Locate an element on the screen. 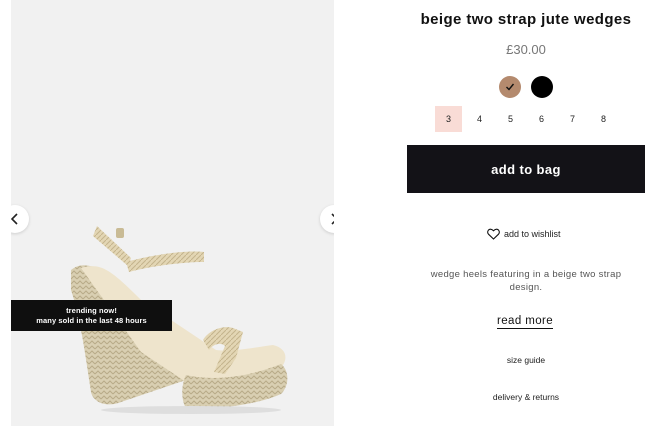  delivery-returns-link: delivery & returns is located at coordinates (526, 397).